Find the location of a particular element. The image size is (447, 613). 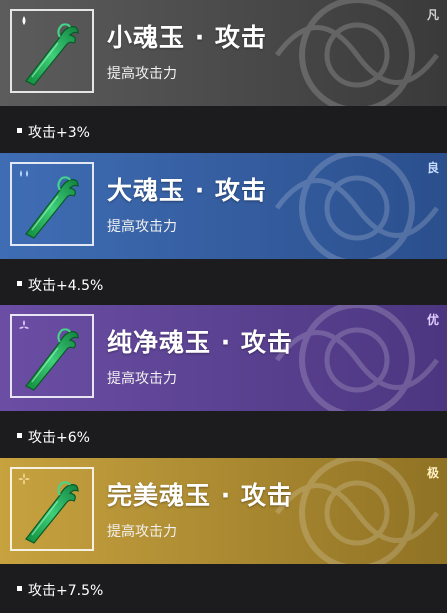

stat-row: 攻击+6% is located at coordinates (223, 434).